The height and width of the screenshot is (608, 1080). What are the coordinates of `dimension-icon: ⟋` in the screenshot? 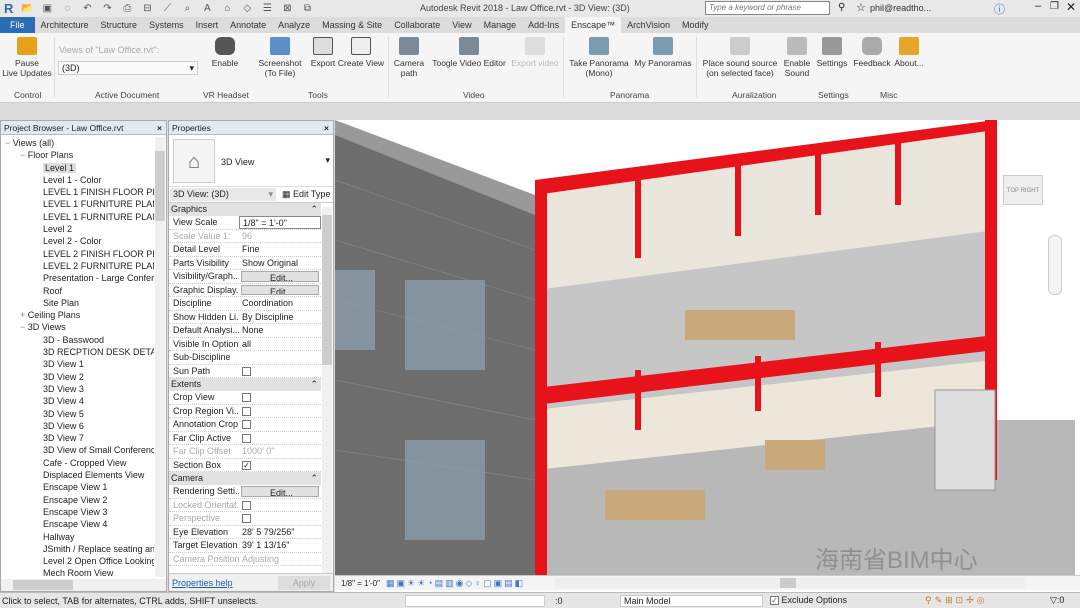 It's located at (167, 9).